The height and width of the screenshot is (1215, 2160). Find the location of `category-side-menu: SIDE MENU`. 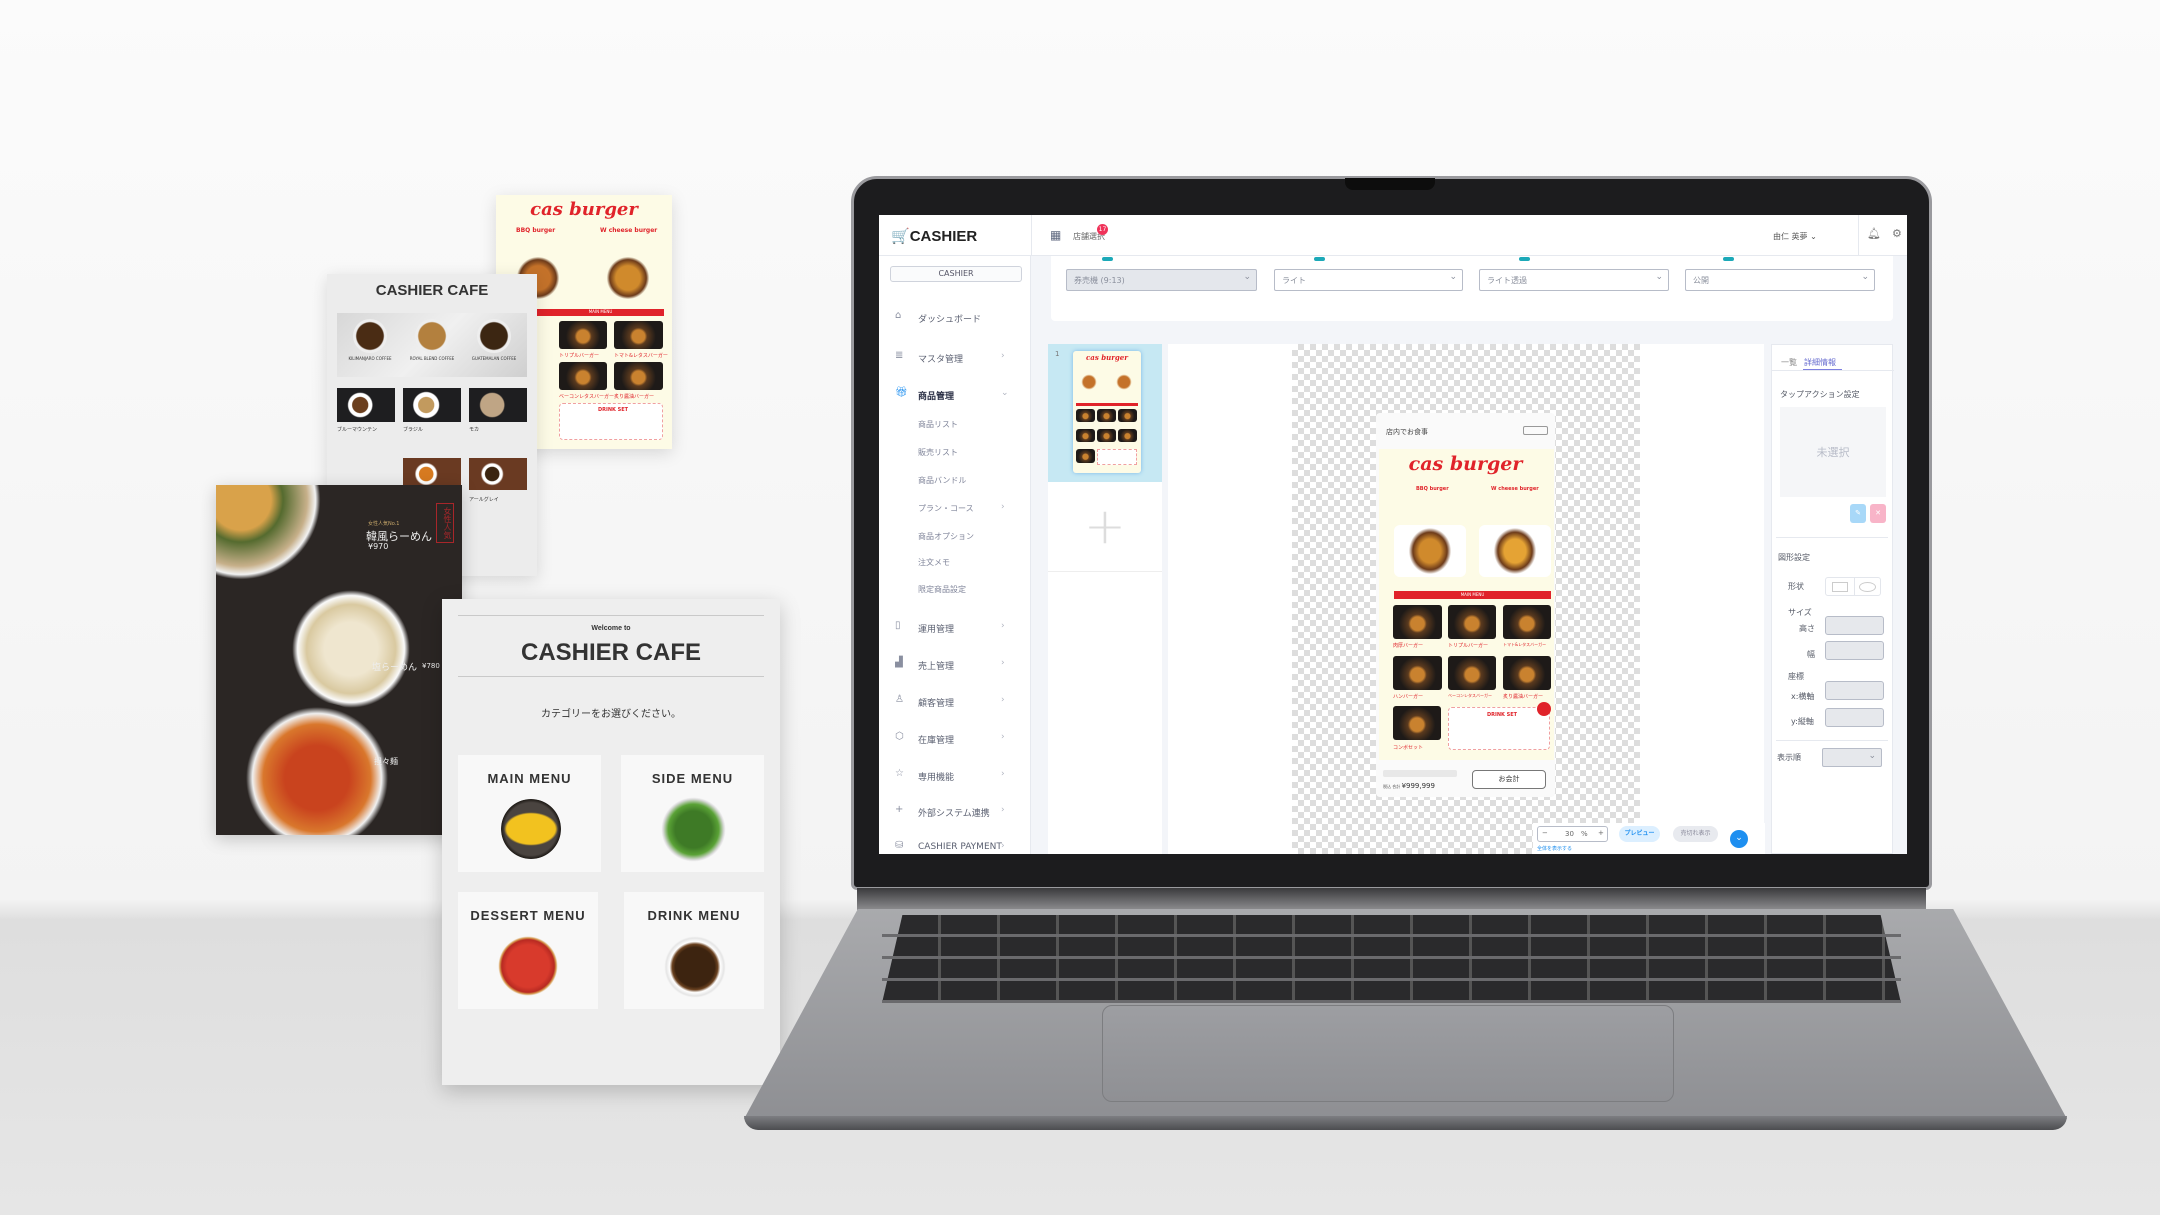

category-side-menu: SIDE MENU is located at coordinates (692, 813).